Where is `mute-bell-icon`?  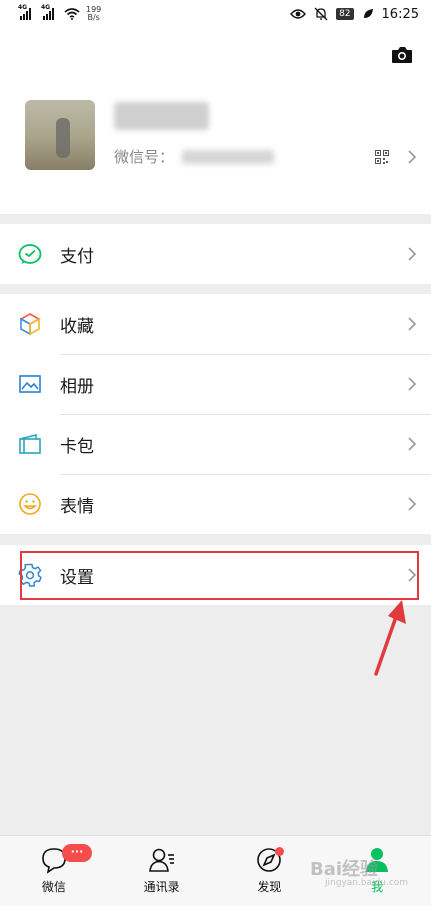 mute-bell-icon is located at coordinates (321, 14).